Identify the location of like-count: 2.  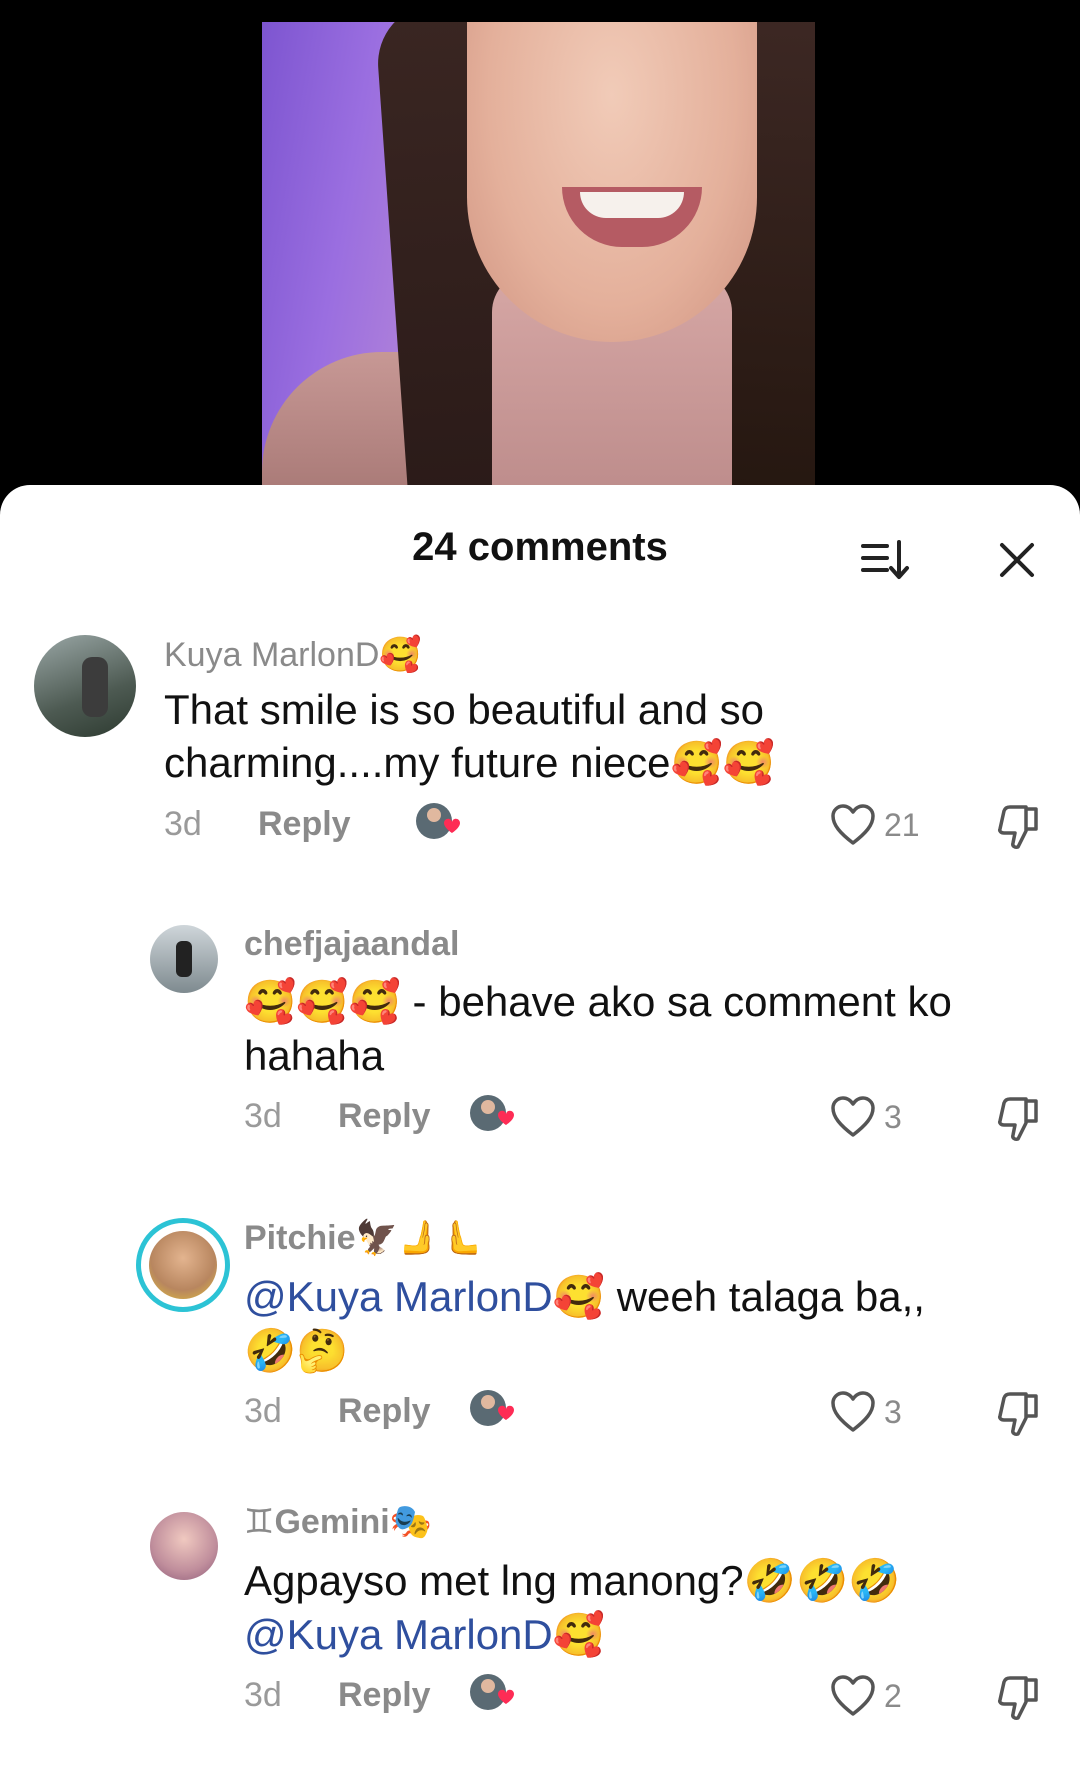
(893, 1695).